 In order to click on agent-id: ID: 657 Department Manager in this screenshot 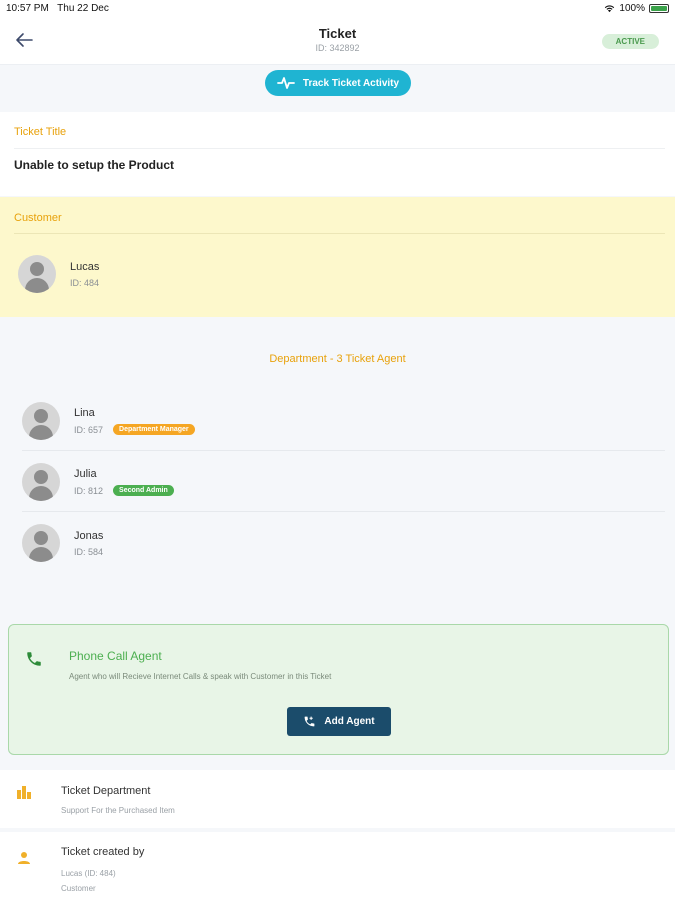, I will do `click(134, 429)`.